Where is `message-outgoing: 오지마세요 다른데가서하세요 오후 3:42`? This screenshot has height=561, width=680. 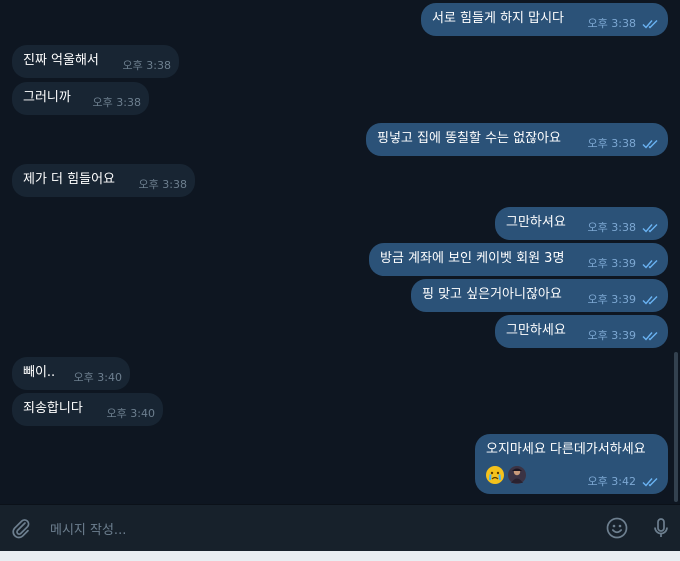 message-outgoing: 오지마세요 다른데가서하세요 오후 3:42 is located at coordinates (571, 464).